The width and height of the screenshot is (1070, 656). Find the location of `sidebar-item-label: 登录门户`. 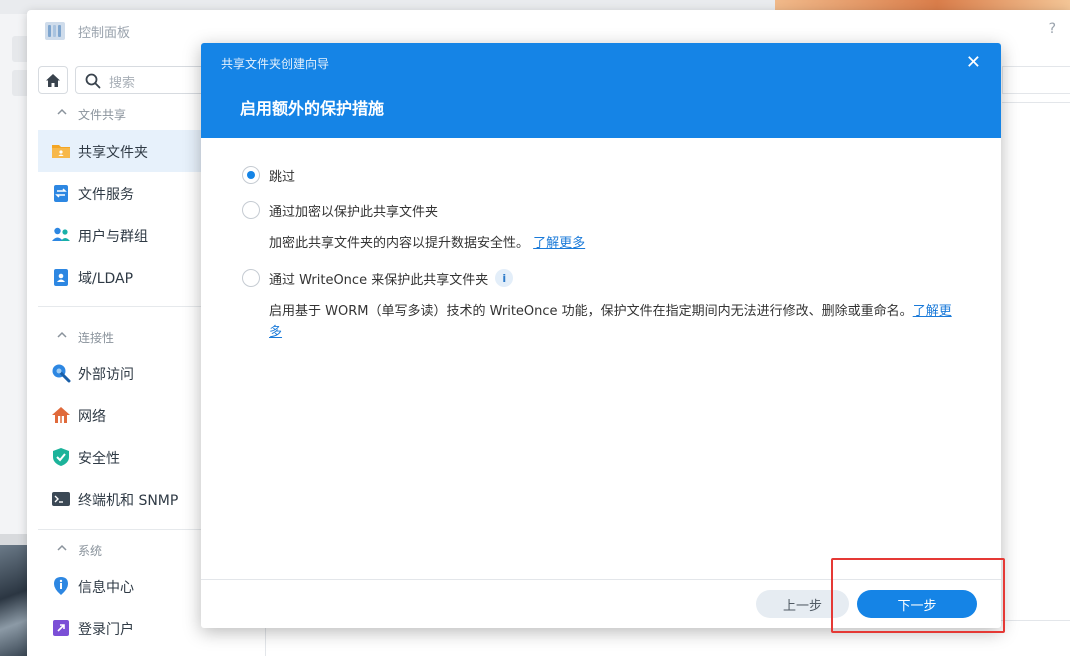

sidebar-item-label: 登录门户 is located at coordinates (106, 630).